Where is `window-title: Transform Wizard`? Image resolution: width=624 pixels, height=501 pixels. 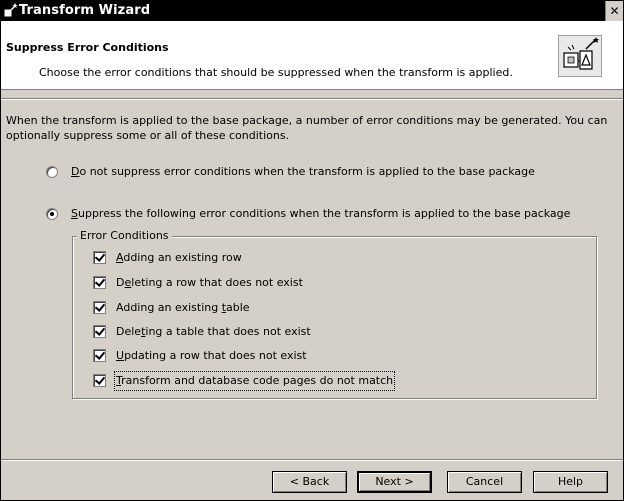 window-title: Transform Wizard is located at coordinates (85, 10).